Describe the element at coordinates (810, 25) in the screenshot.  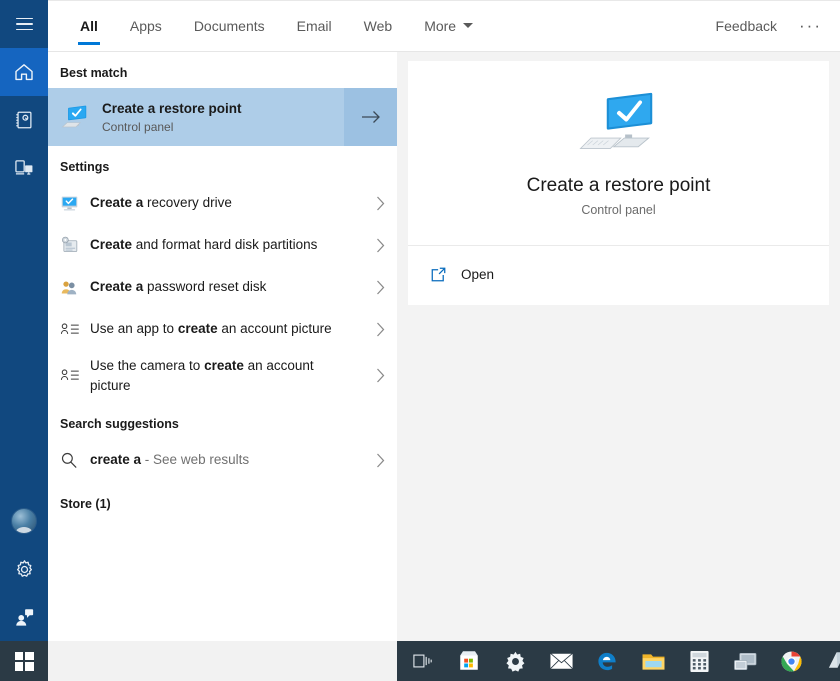
I see `overflow-menu-button: ···` at that location.